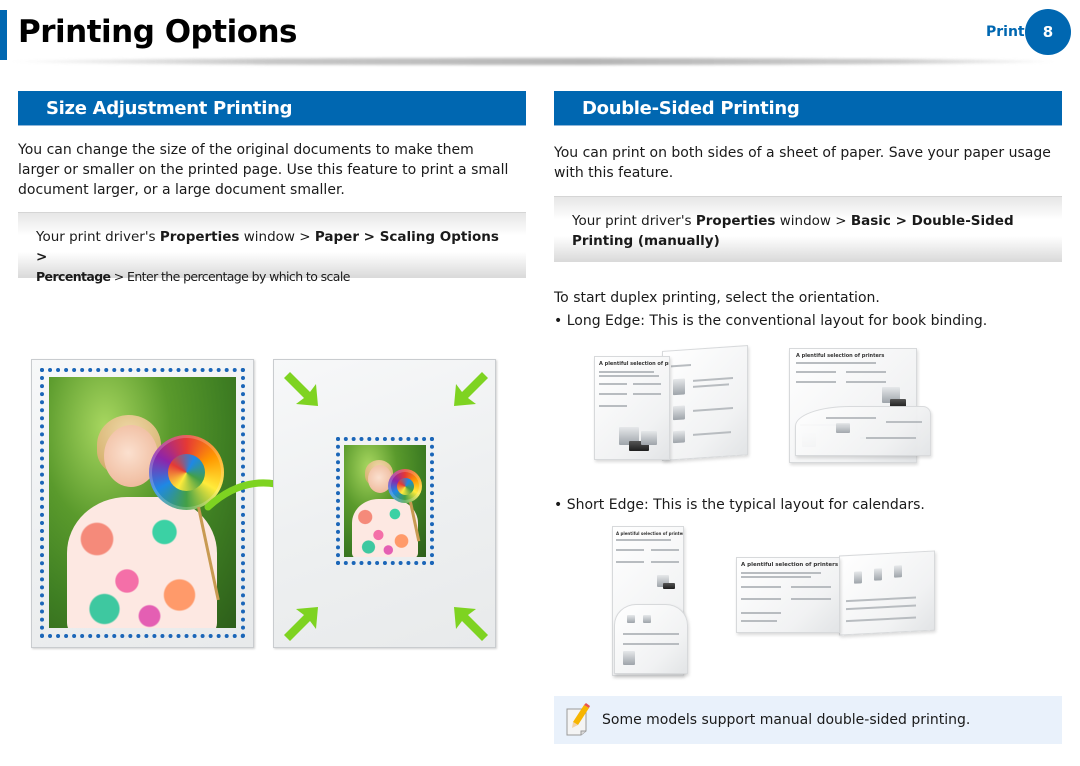 This screenshot has height=766, width=1080. What do you see at coordinates (672, 402) in the screenshot?
I see `long-edge-example-open: A plentiful selection of printers` at bounding box center [672, 402].